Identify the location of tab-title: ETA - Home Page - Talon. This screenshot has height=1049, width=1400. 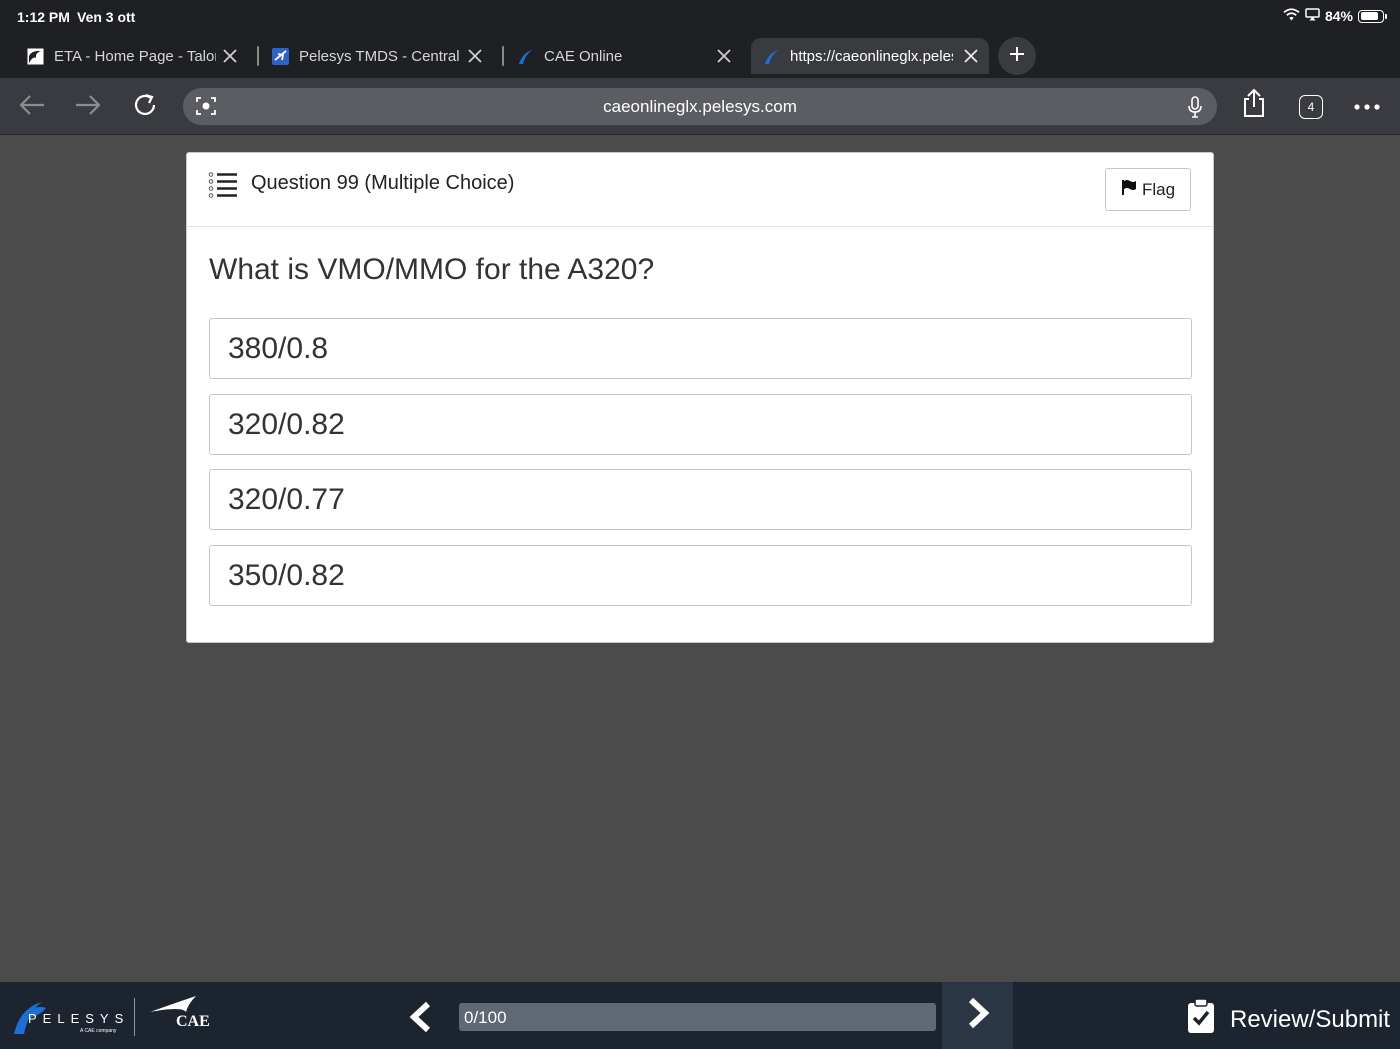
(135, 56).